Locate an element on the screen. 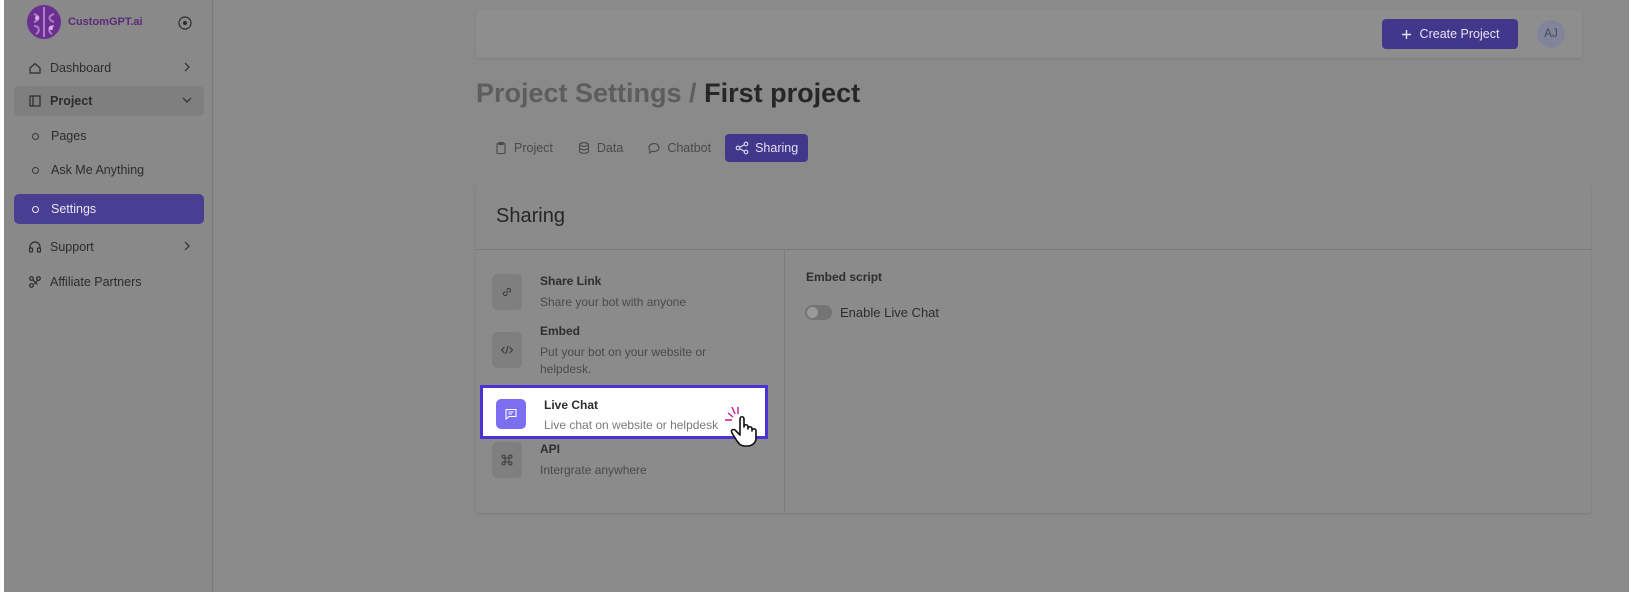 This screenshot has height=598, width=1633. settings-tabs: Project Data Chatbot Sharing is located at coordinates (646, 148).